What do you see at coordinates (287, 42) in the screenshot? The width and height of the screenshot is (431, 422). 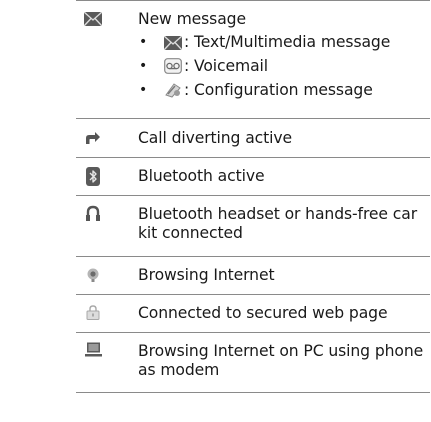 I see `bullet-label: : Text/Multimedia message` at bounding box center [287, 42].